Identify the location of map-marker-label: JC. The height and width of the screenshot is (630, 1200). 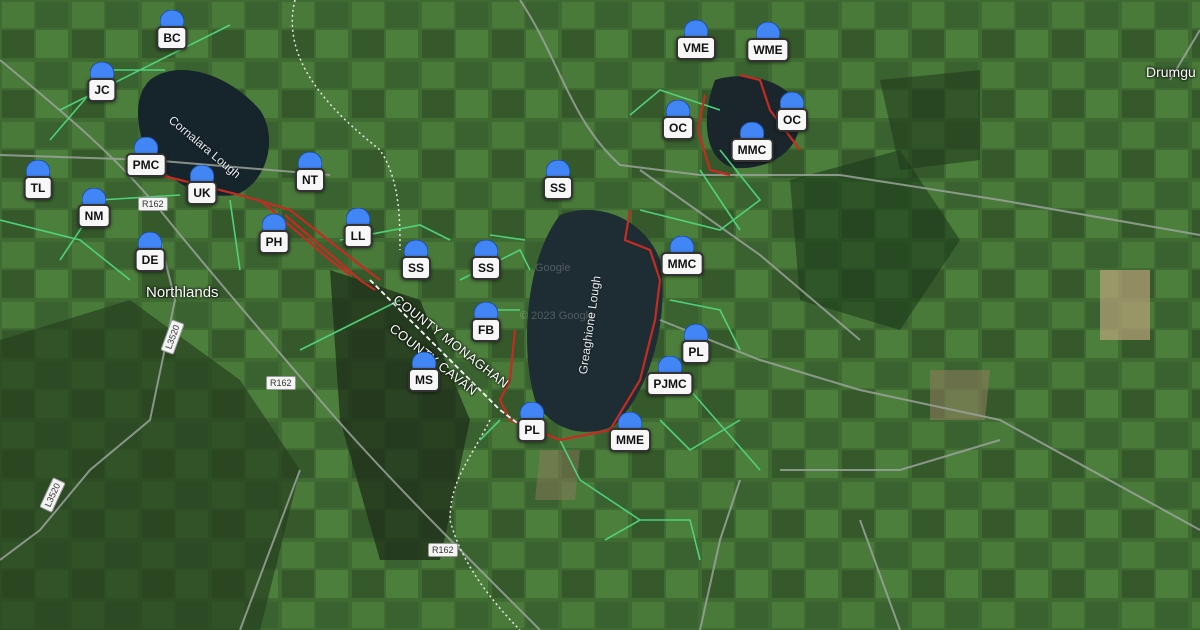
(102, 90).